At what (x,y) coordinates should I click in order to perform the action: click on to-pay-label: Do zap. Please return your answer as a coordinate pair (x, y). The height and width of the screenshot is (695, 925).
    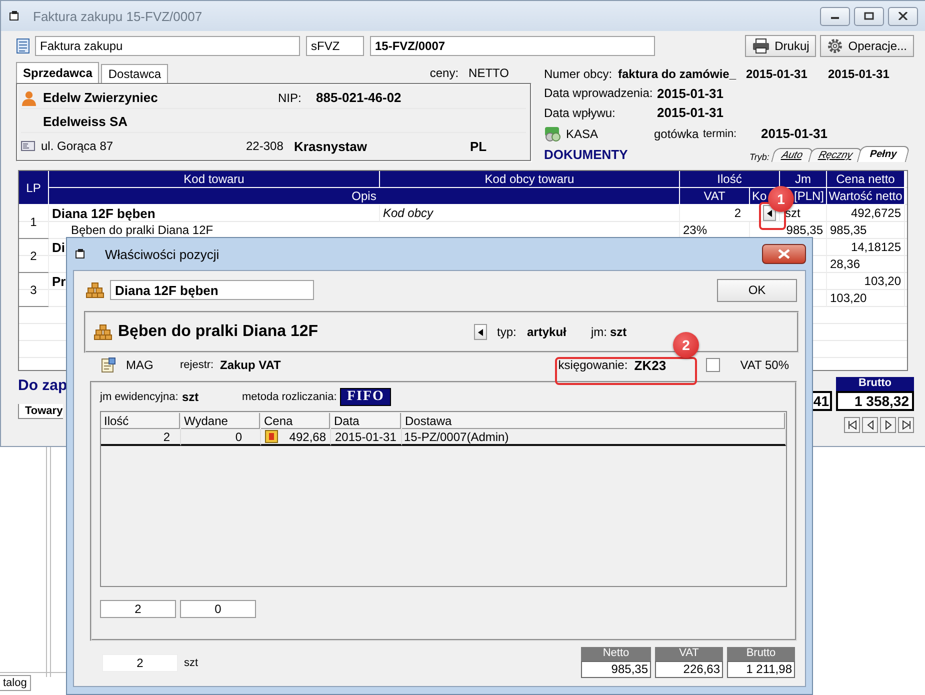
    Looking at the image, I should click on (43, 385).